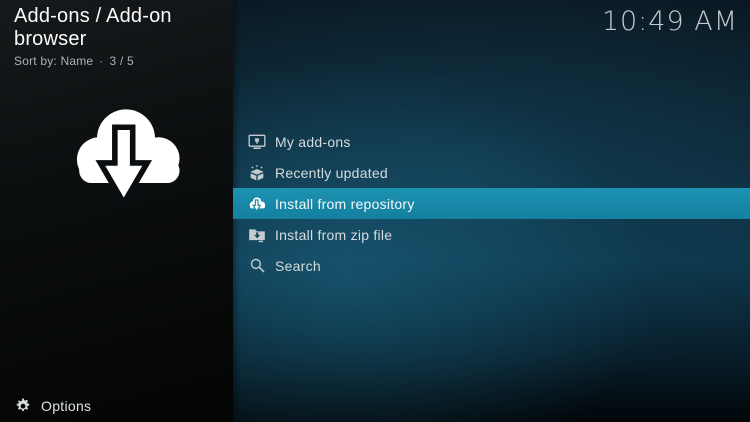 The width and height of the screenshot is (750, 422). Describe the element at coordinates (257, 173) in the screenshot. I see `recently-updated-icon` at that location.